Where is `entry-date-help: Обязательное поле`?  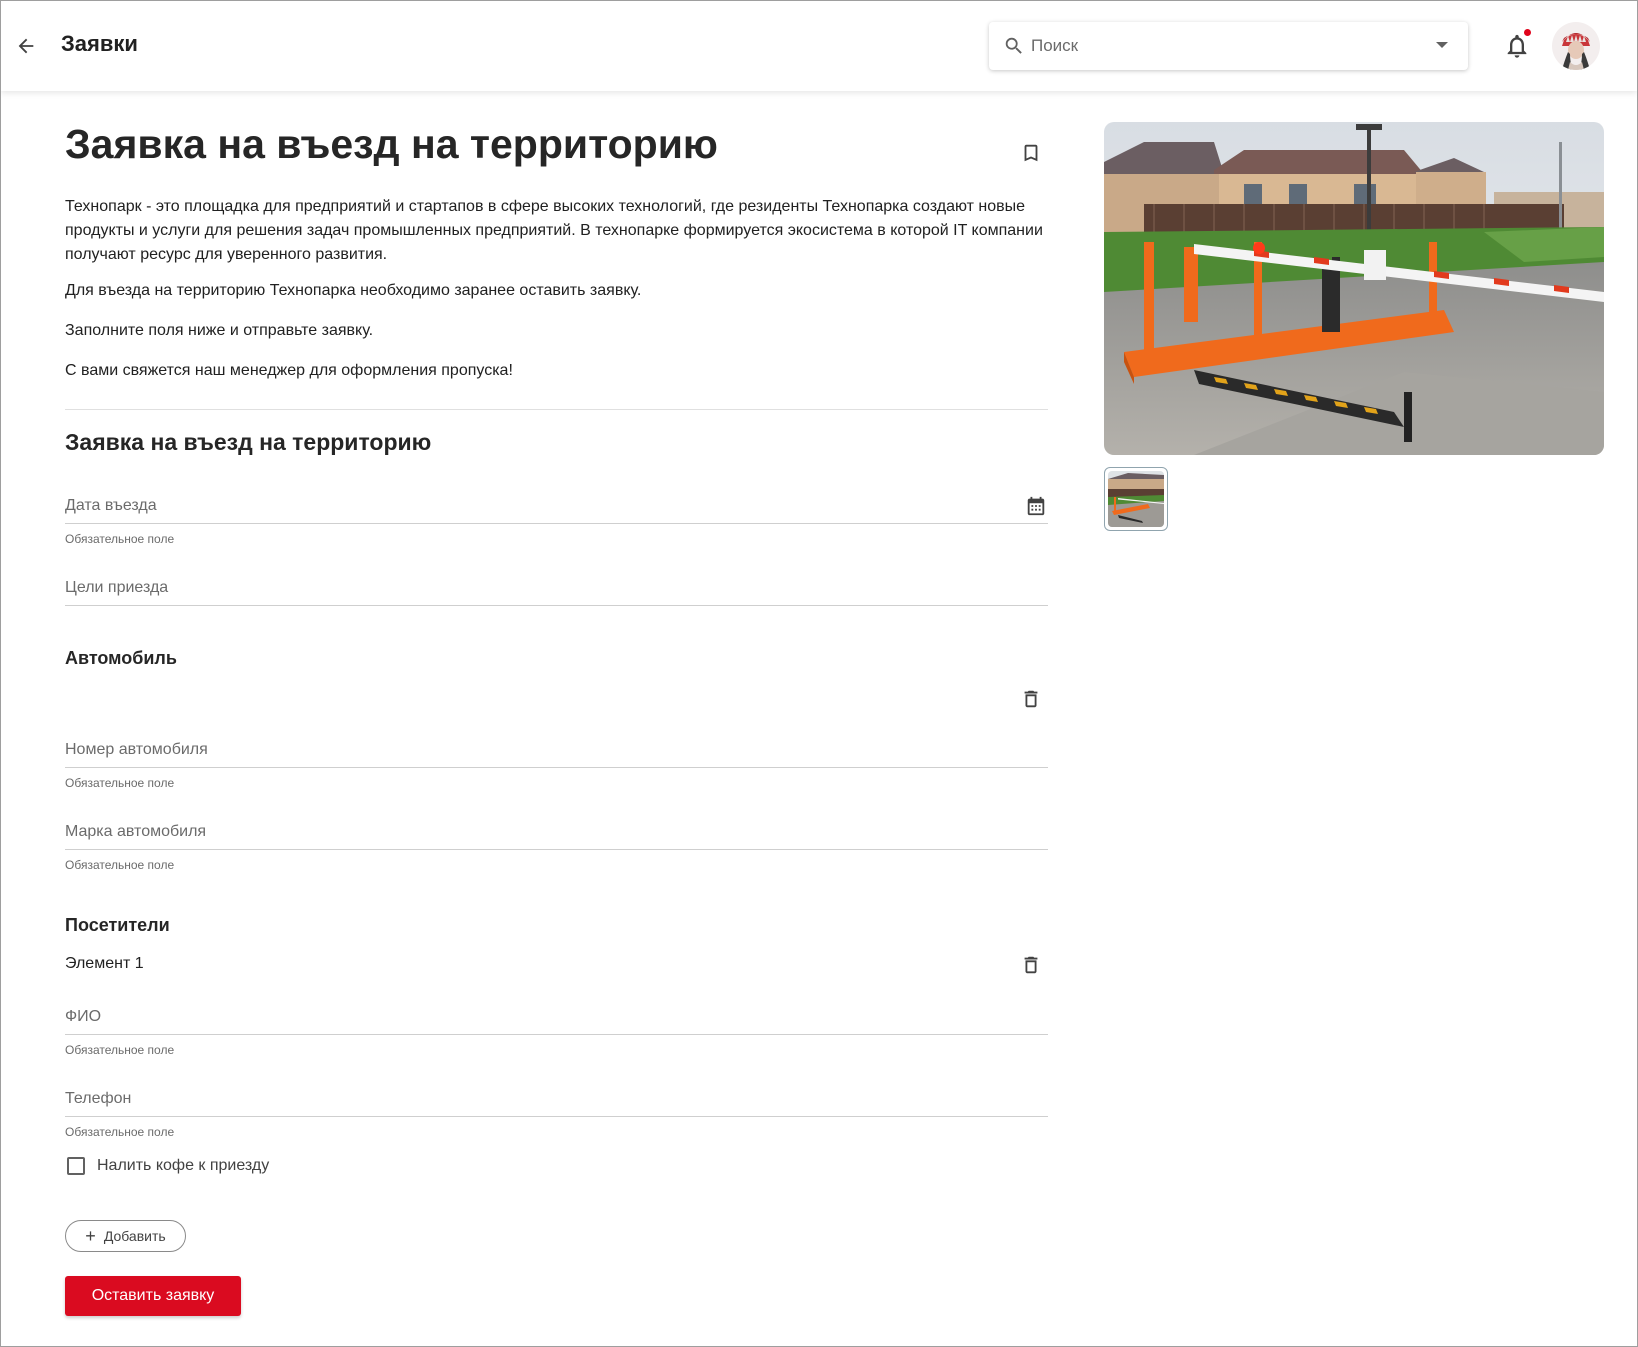 entry-date-help: Обязательное поле is located at coordinates (120, 539).